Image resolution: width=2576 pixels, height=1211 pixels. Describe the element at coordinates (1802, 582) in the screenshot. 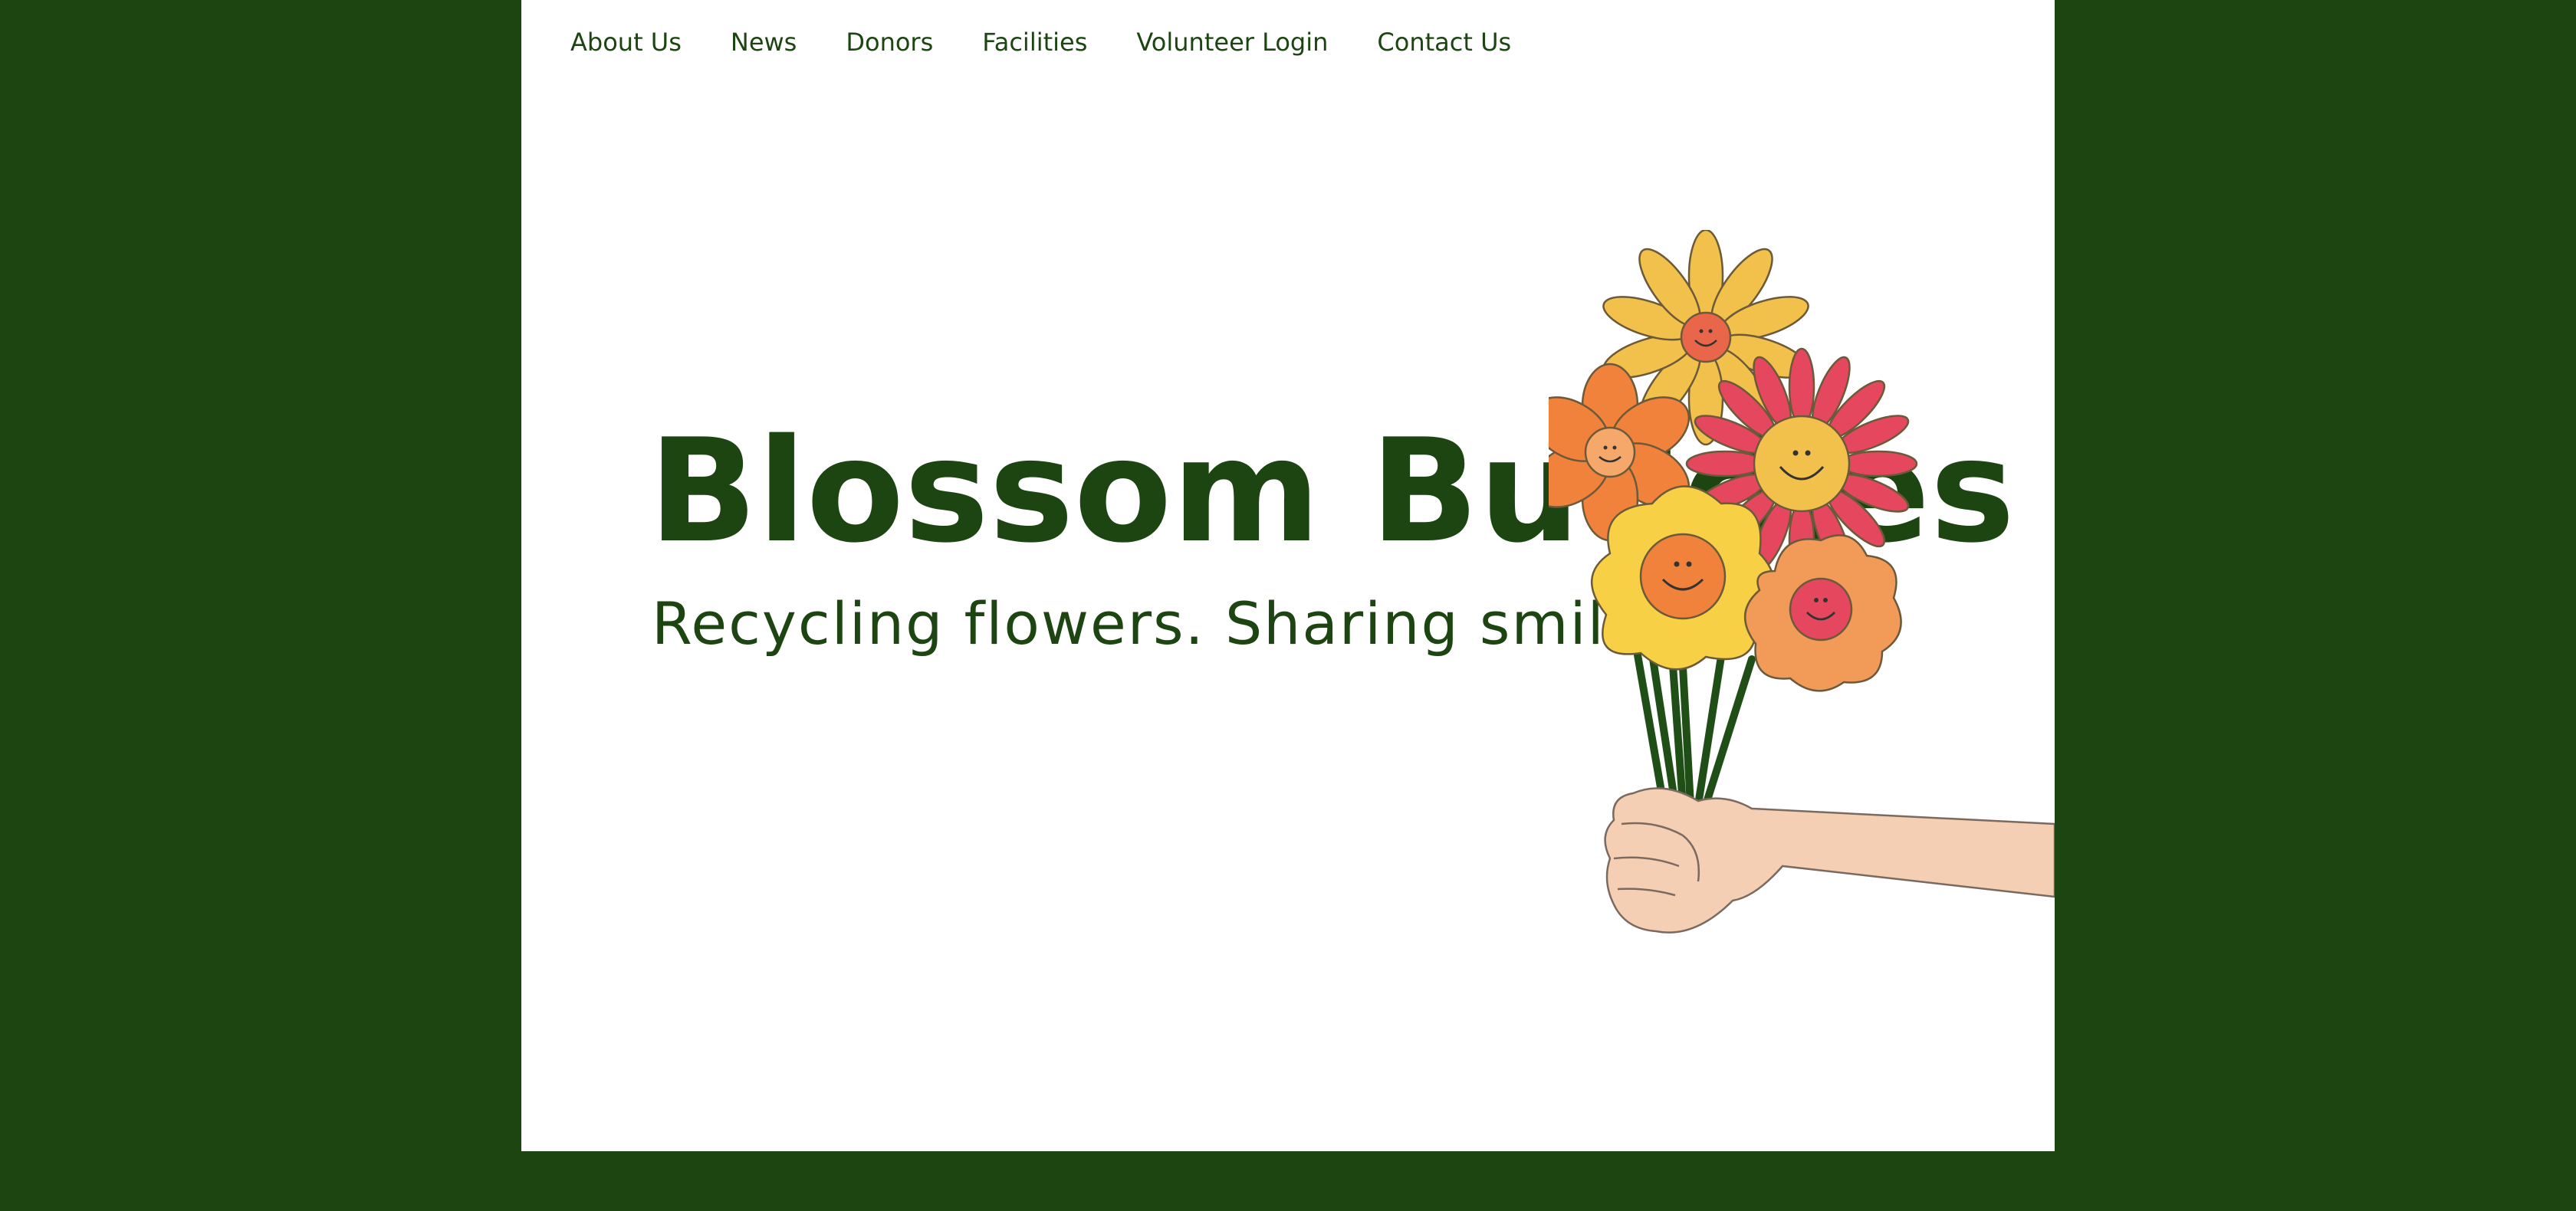

I see `bouquet-illustration` at that location.